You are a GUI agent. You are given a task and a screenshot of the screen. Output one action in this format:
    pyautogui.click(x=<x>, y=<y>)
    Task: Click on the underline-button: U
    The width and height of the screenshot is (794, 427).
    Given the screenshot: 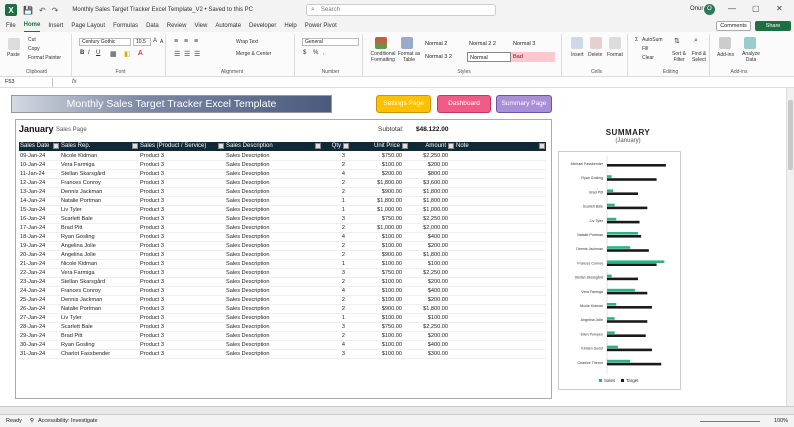 What is the action you would take?
    pyautogui.click(x=98, y=53)
    